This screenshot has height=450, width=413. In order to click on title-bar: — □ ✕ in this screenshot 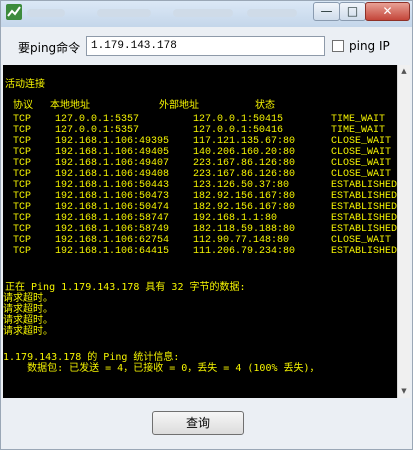, I will do `click(206, 14)`.